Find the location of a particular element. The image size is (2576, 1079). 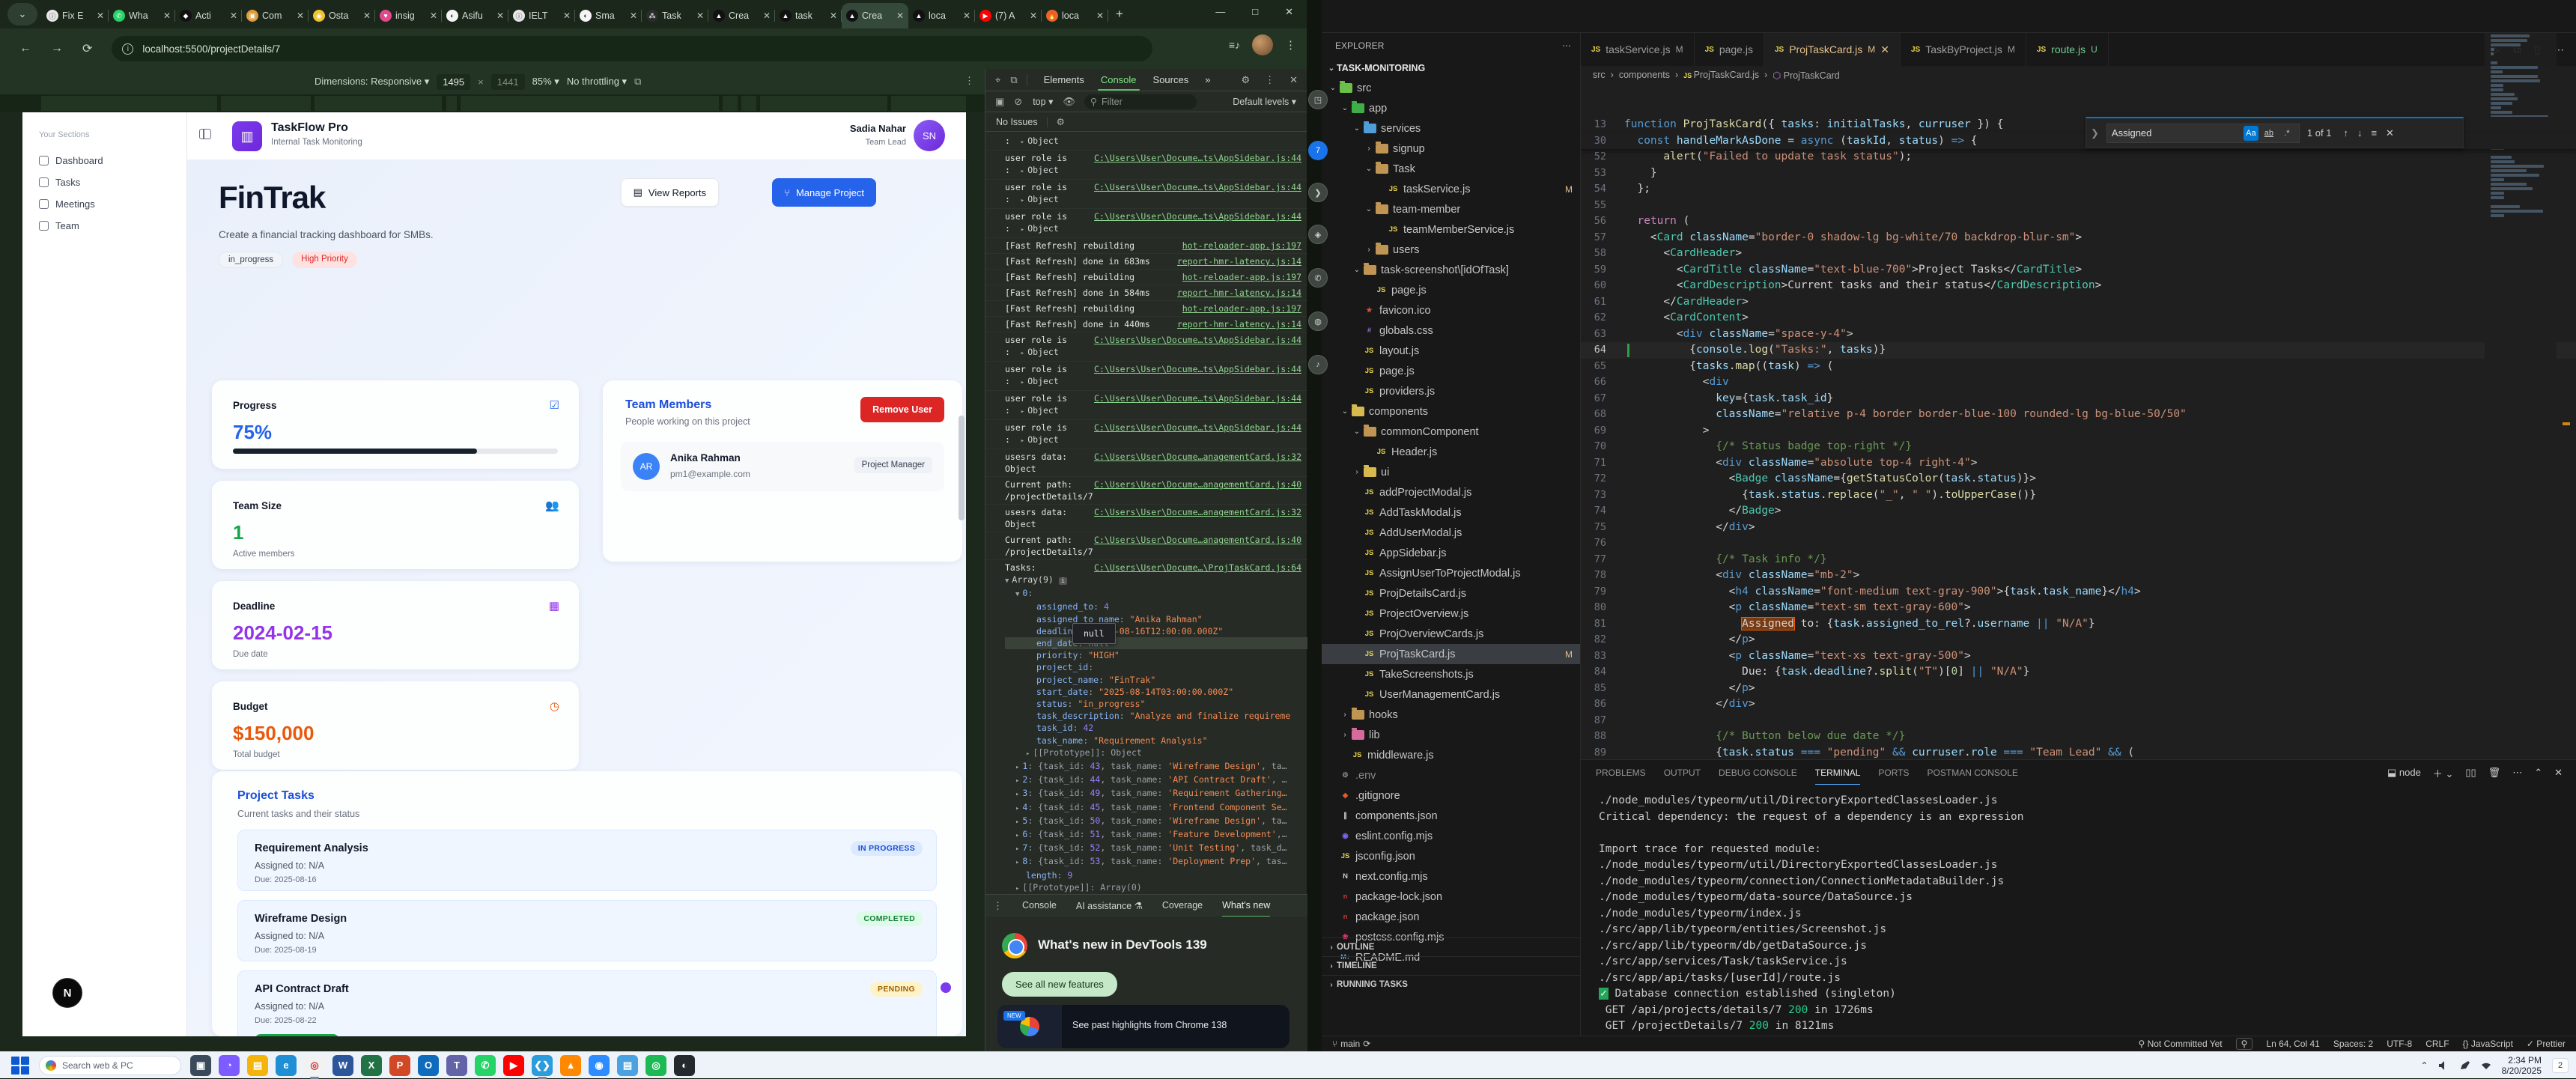

file-ProjOverviewCards-js: JS ProjOverviewCards.js is located at coordinates (1451, 634).